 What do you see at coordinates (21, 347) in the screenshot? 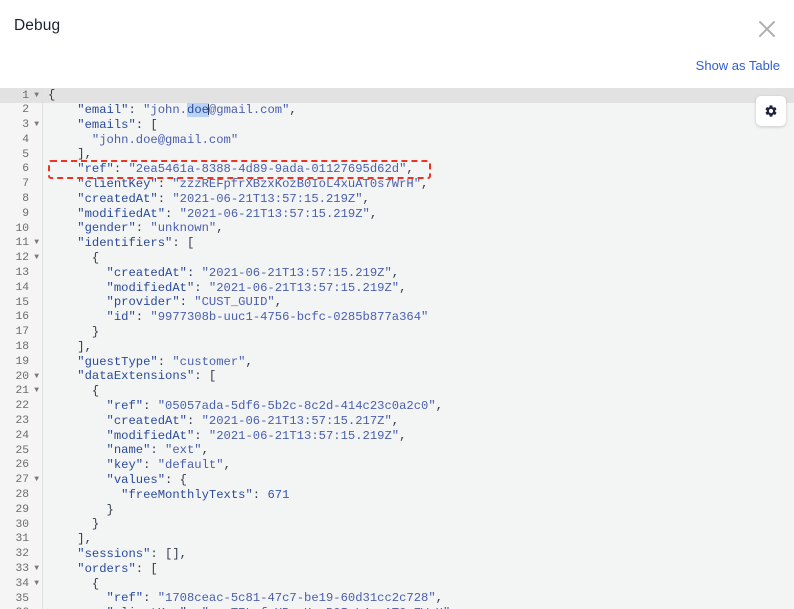
I see `line-gutter: 18` at bounding box center [21, 347].